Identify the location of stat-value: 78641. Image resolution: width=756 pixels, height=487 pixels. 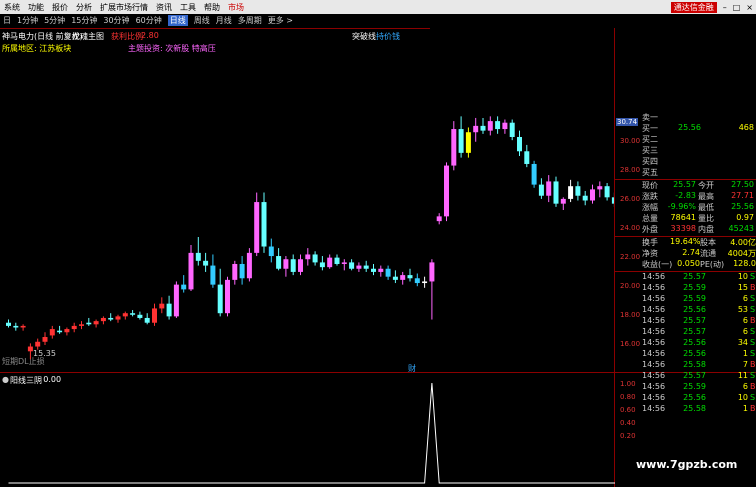
(683, 217).